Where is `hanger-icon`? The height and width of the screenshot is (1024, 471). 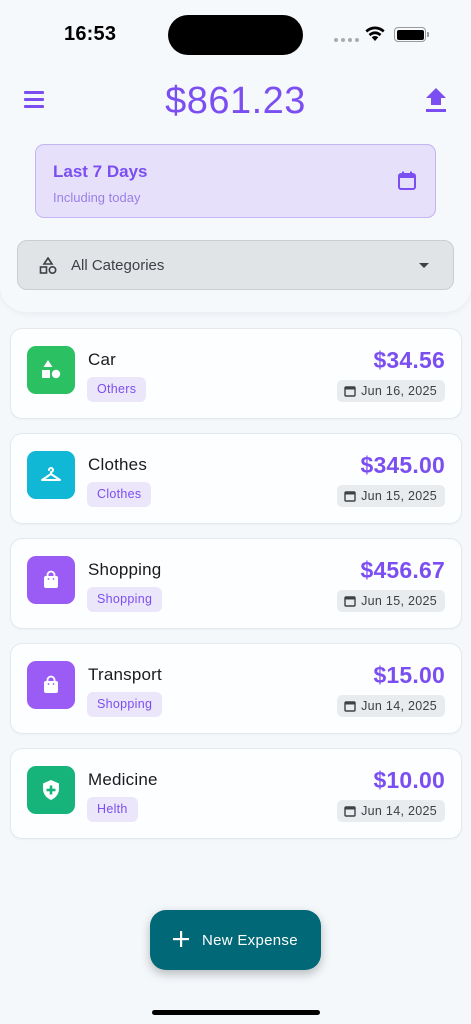
hanger-icon is located at coordinates (51, 475).